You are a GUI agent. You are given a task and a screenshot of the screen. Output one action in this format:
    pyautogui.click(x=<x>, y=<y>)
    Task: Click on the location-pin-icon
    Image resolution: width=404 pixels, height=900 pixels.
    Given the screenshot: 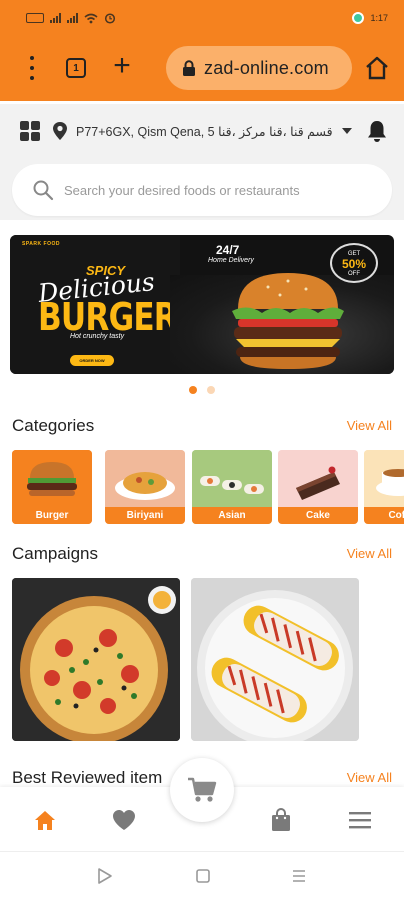 What is the action you would take?
    pyautogui.click(x=60, y=131)
    